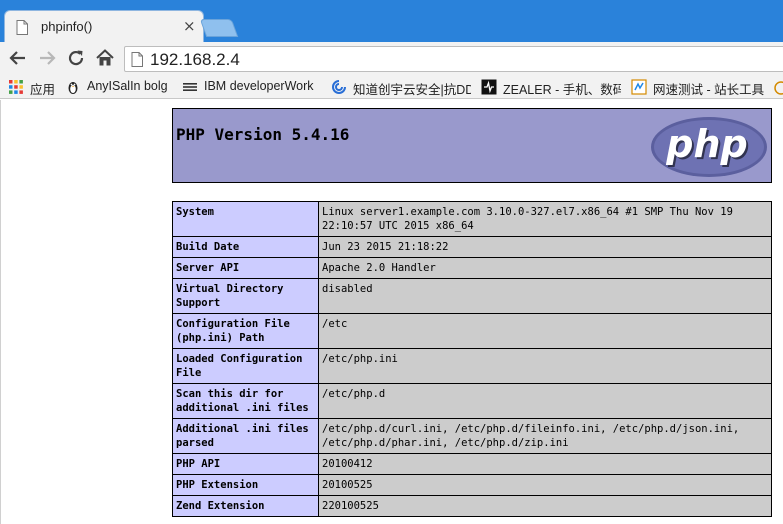 The image size is (783, 524). What do you see at coordinates (545, 247) in the screenshot?
I see `directive-value: Jun 23 2015 21:18:22` at bounding box center [545, 247].